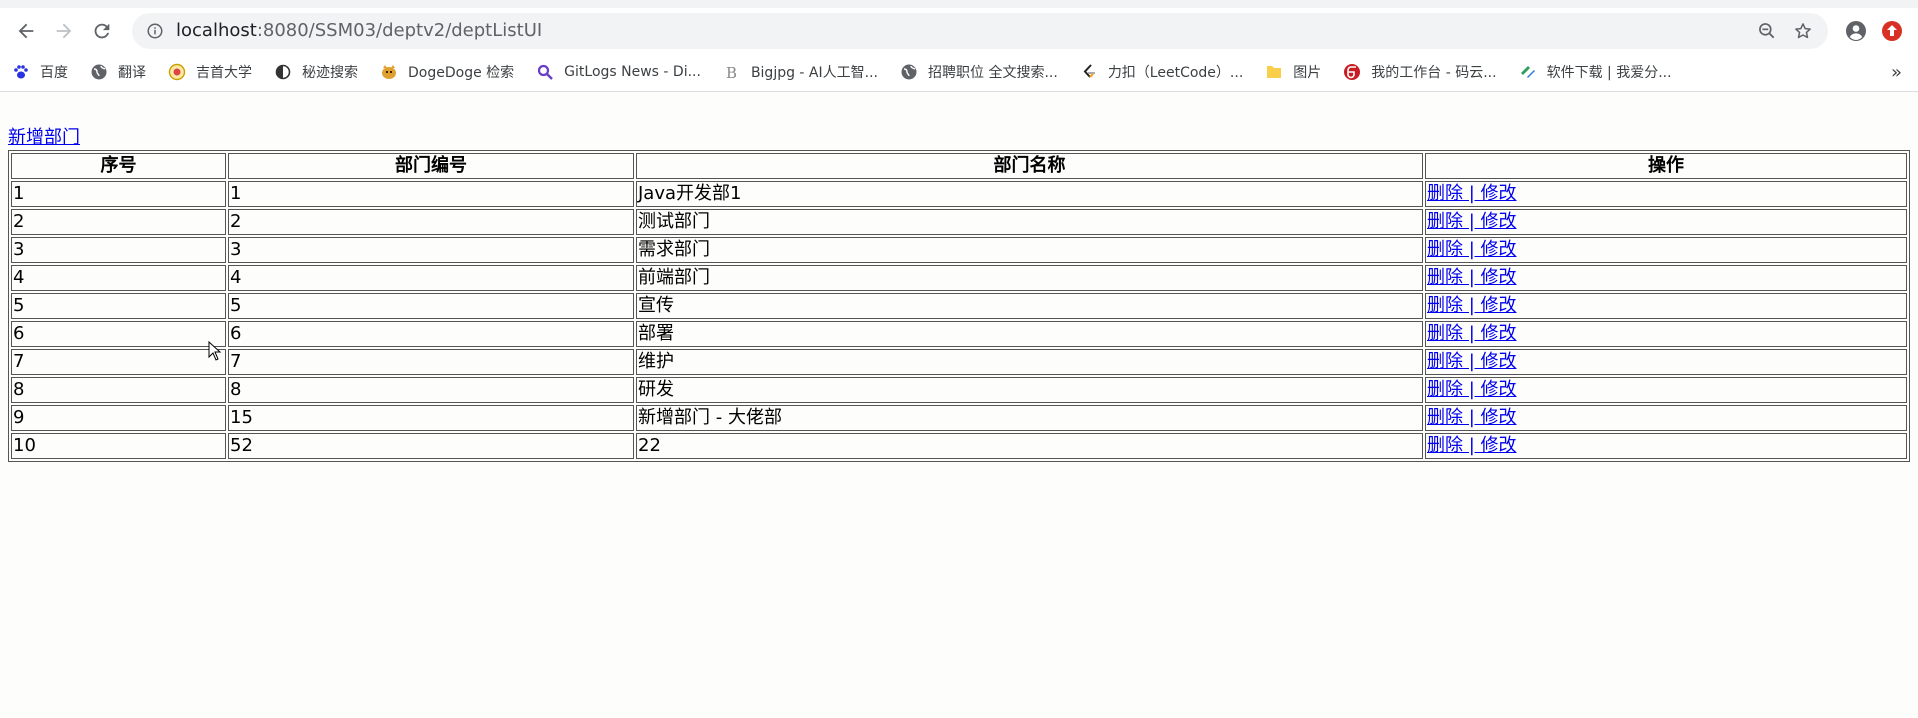  What do you see at coordinates (431, 362) in the screenshot?
I see `dept-no-cell: 7` at bounding box center [431, 362].